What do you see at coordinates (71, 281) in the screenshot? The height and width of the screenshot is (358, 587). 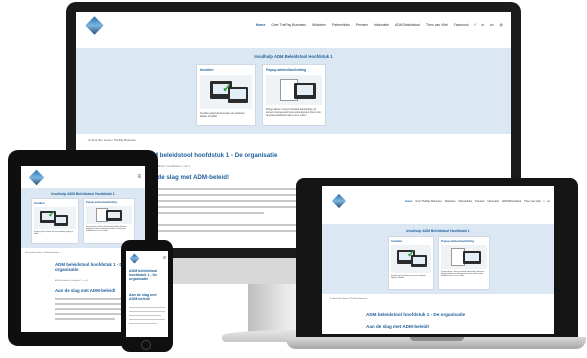 I see `page-meta: ADM Beleidstool • hoofdstuk 1 • vol 1` at bounding box center [71, 281].